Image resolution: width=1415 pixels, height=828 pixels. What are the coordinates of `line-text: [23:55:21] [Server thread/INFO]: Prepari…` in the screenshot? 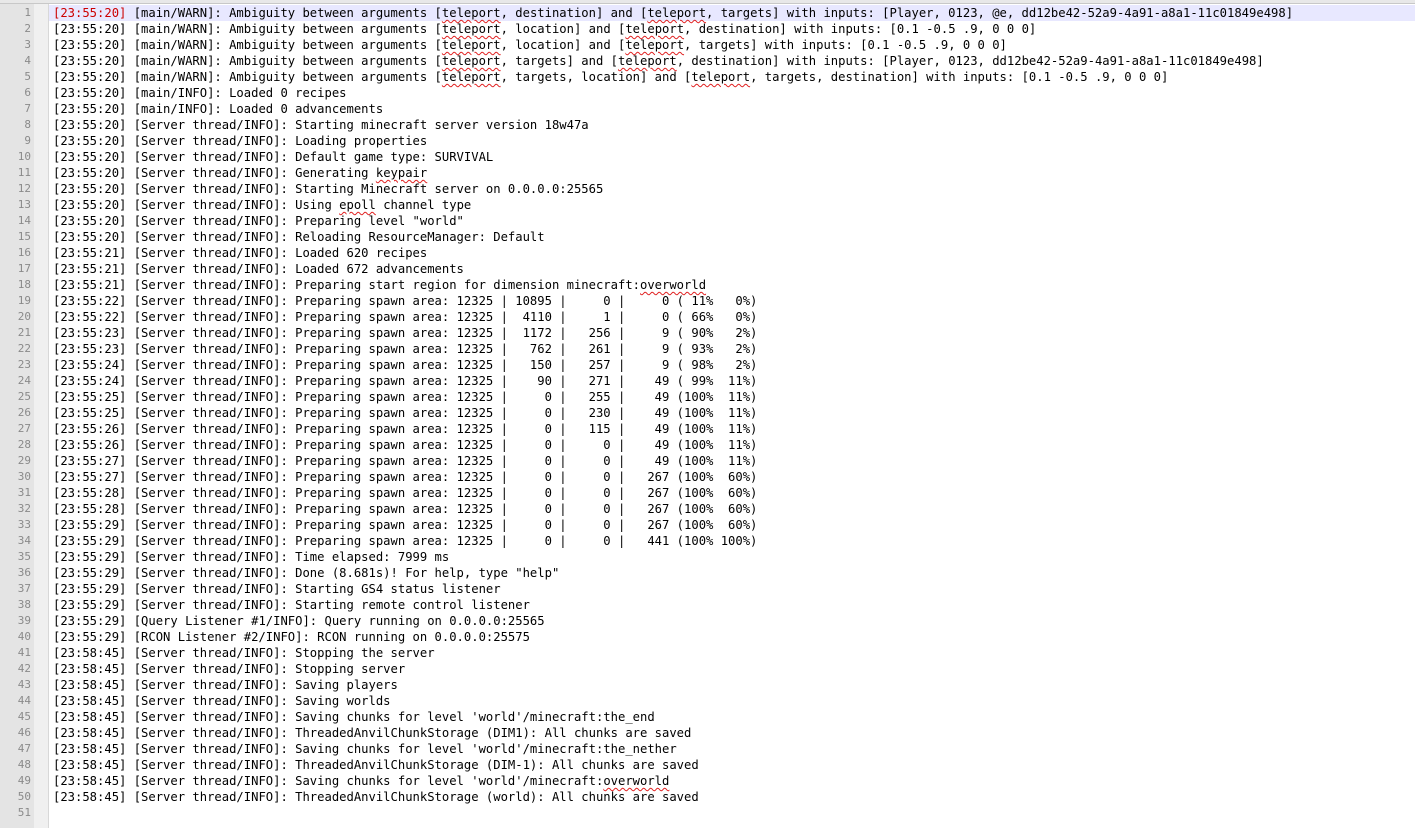 It's located at (379, 285).